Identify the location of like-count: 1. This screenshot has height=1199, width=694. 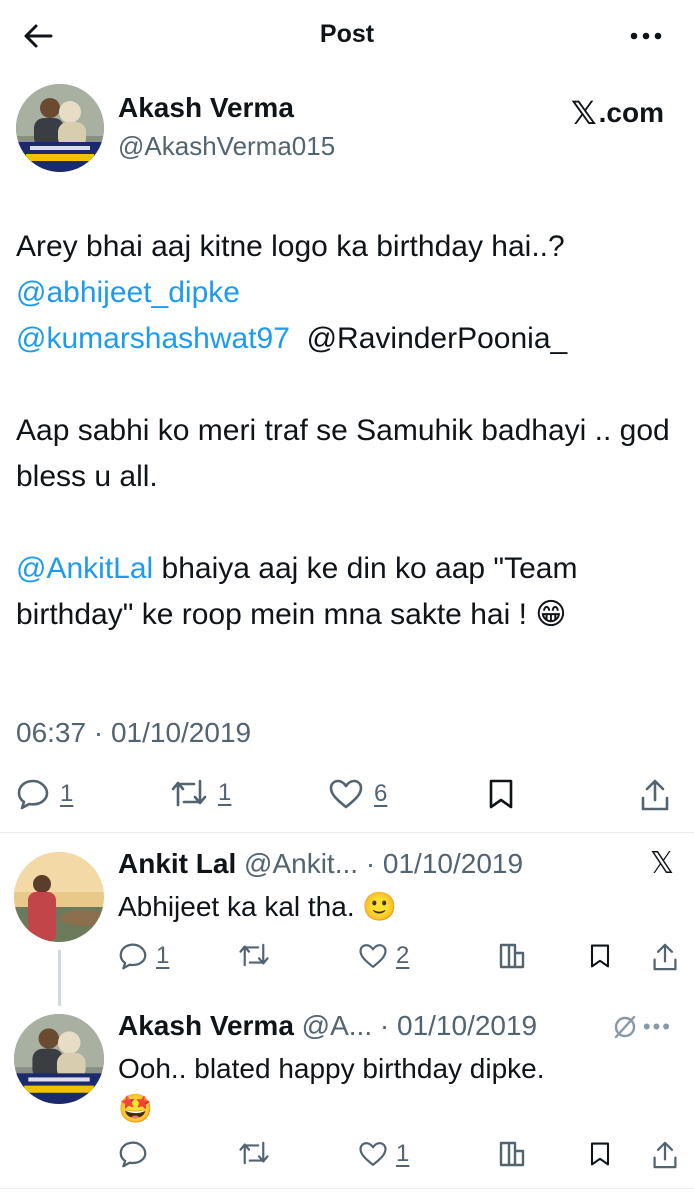
(403, 1153).